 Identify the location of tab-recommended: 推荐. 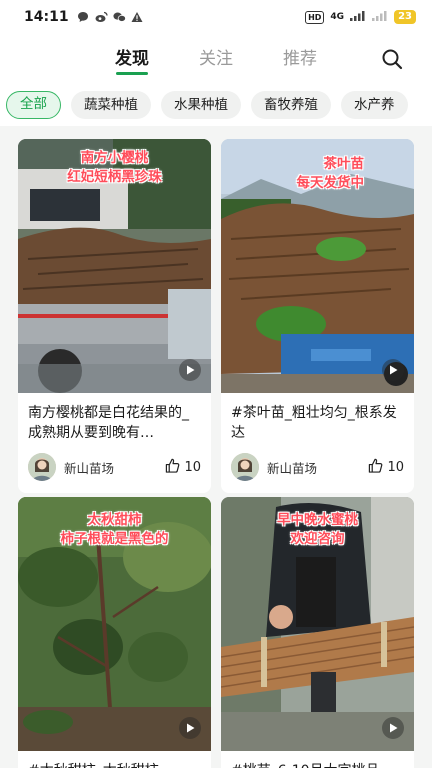
(300, 59).